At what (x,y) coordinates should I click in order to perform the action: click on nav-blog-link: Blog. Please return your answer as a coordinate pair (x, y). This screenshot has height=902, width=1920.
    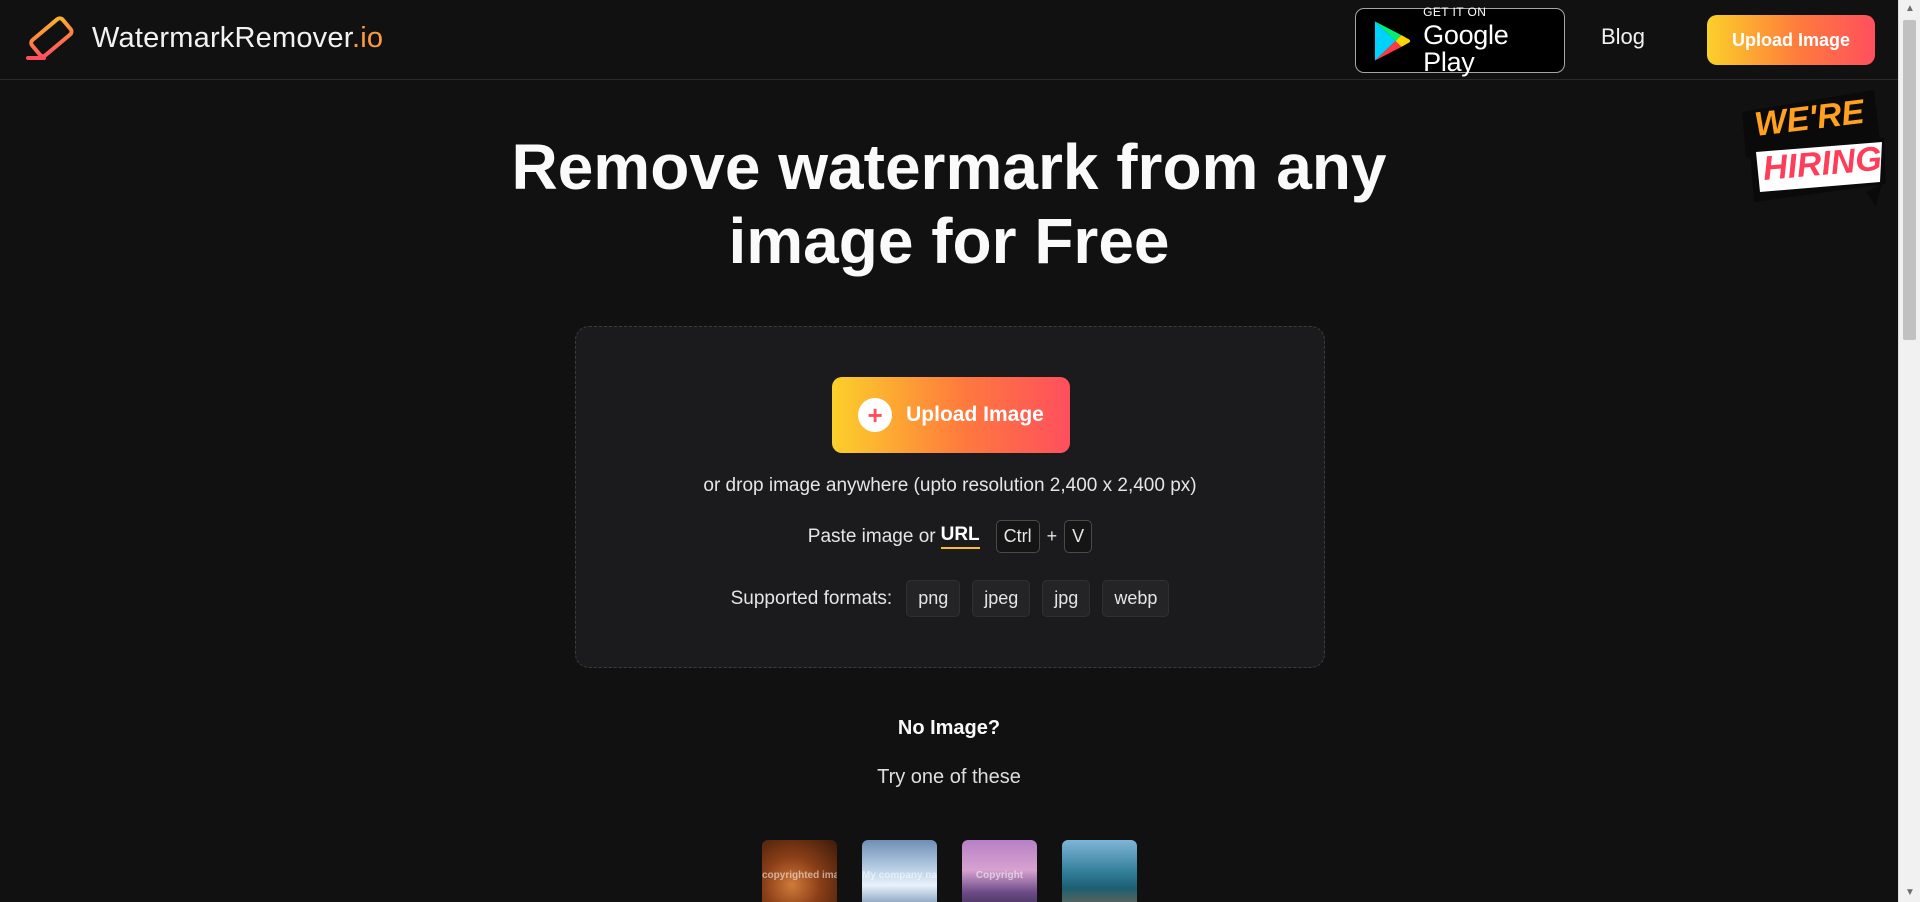
    Looking at the image, I should click on (1623, 37).